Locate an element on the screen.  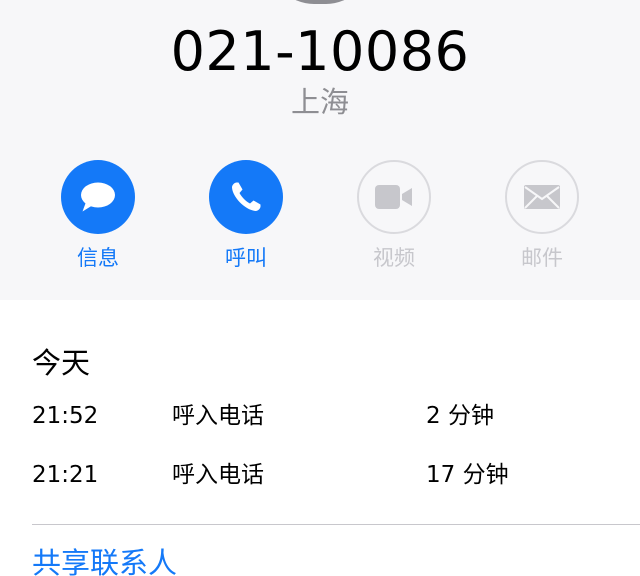
mail-action-circle is located at coordinates (542, 197).